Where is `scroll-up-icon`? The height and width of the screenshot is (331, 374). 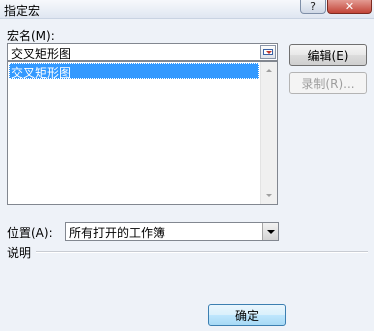 scroll-up-icon is located at coordinates (269, 70).